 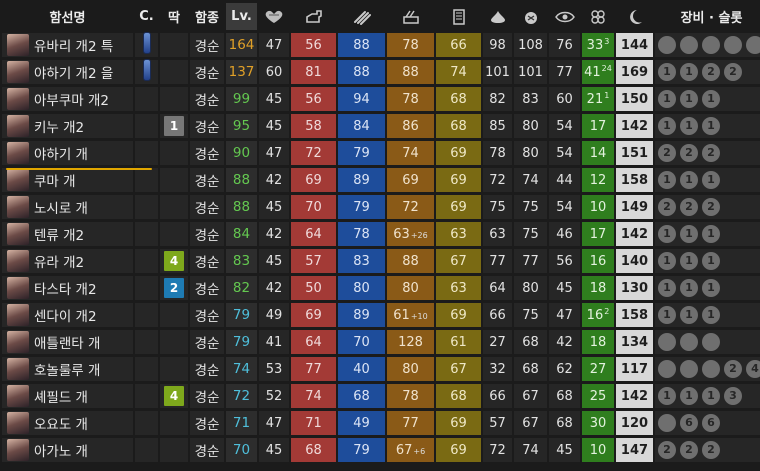 I want to click on ship-name-cell: 아가노 개, so click(x=67, y=450).